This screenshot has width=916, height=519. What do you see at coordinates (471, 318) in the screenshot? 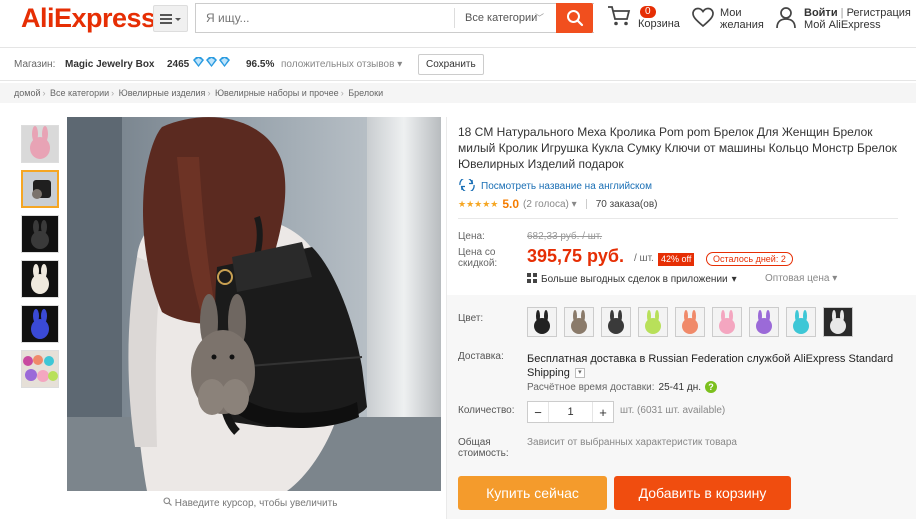
I see `color-label: Цвет:` at bounding box center [471, 318].